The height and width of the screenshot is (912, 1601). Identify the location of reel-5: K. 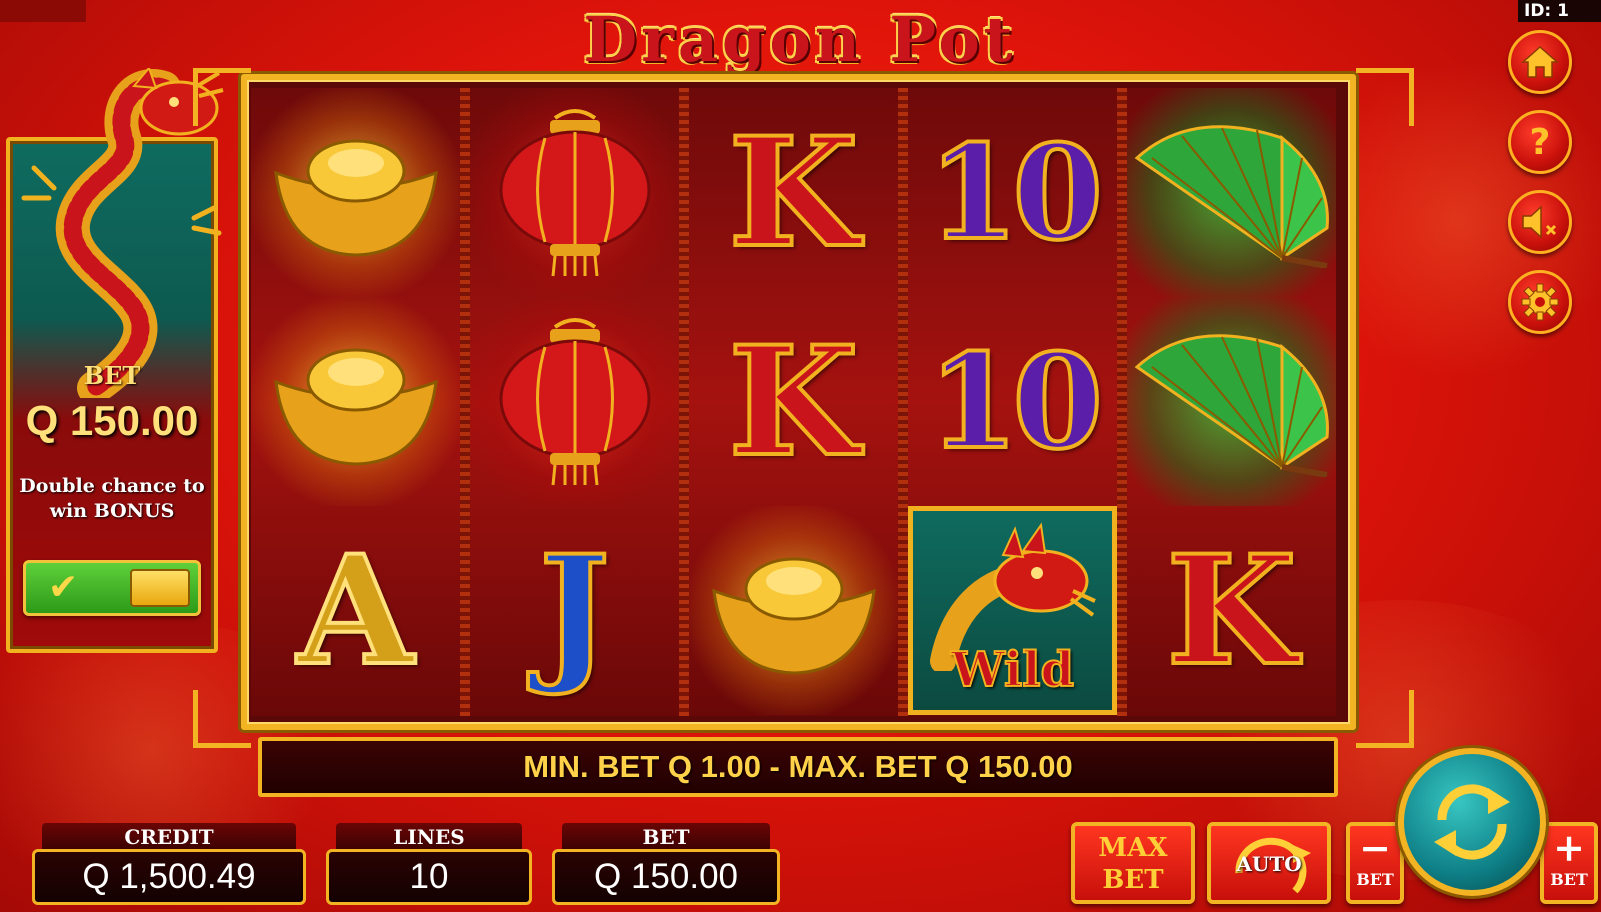
(1231, 402).